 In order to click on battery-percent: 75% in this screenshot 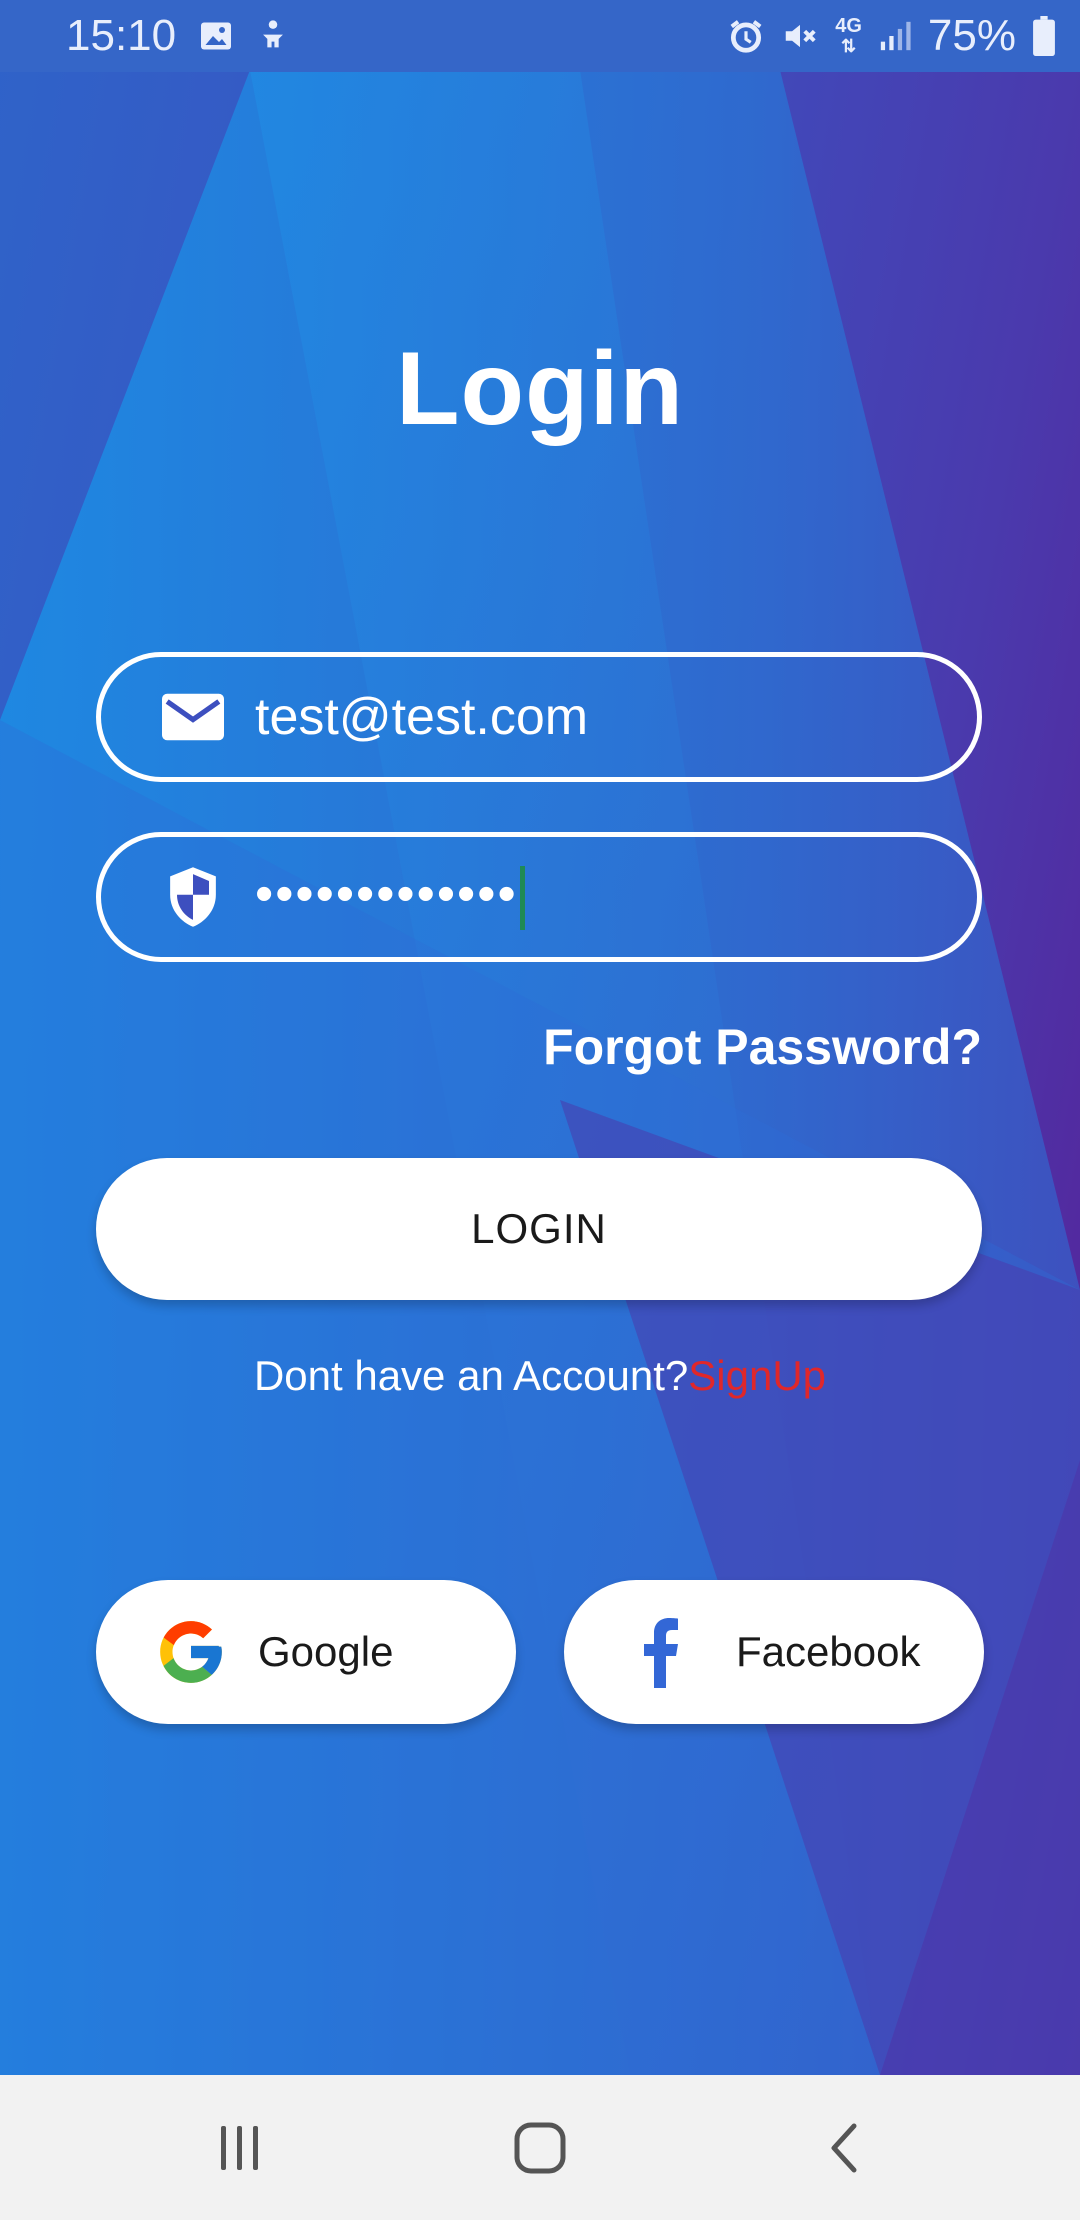, I will do `click(971, 35)`.